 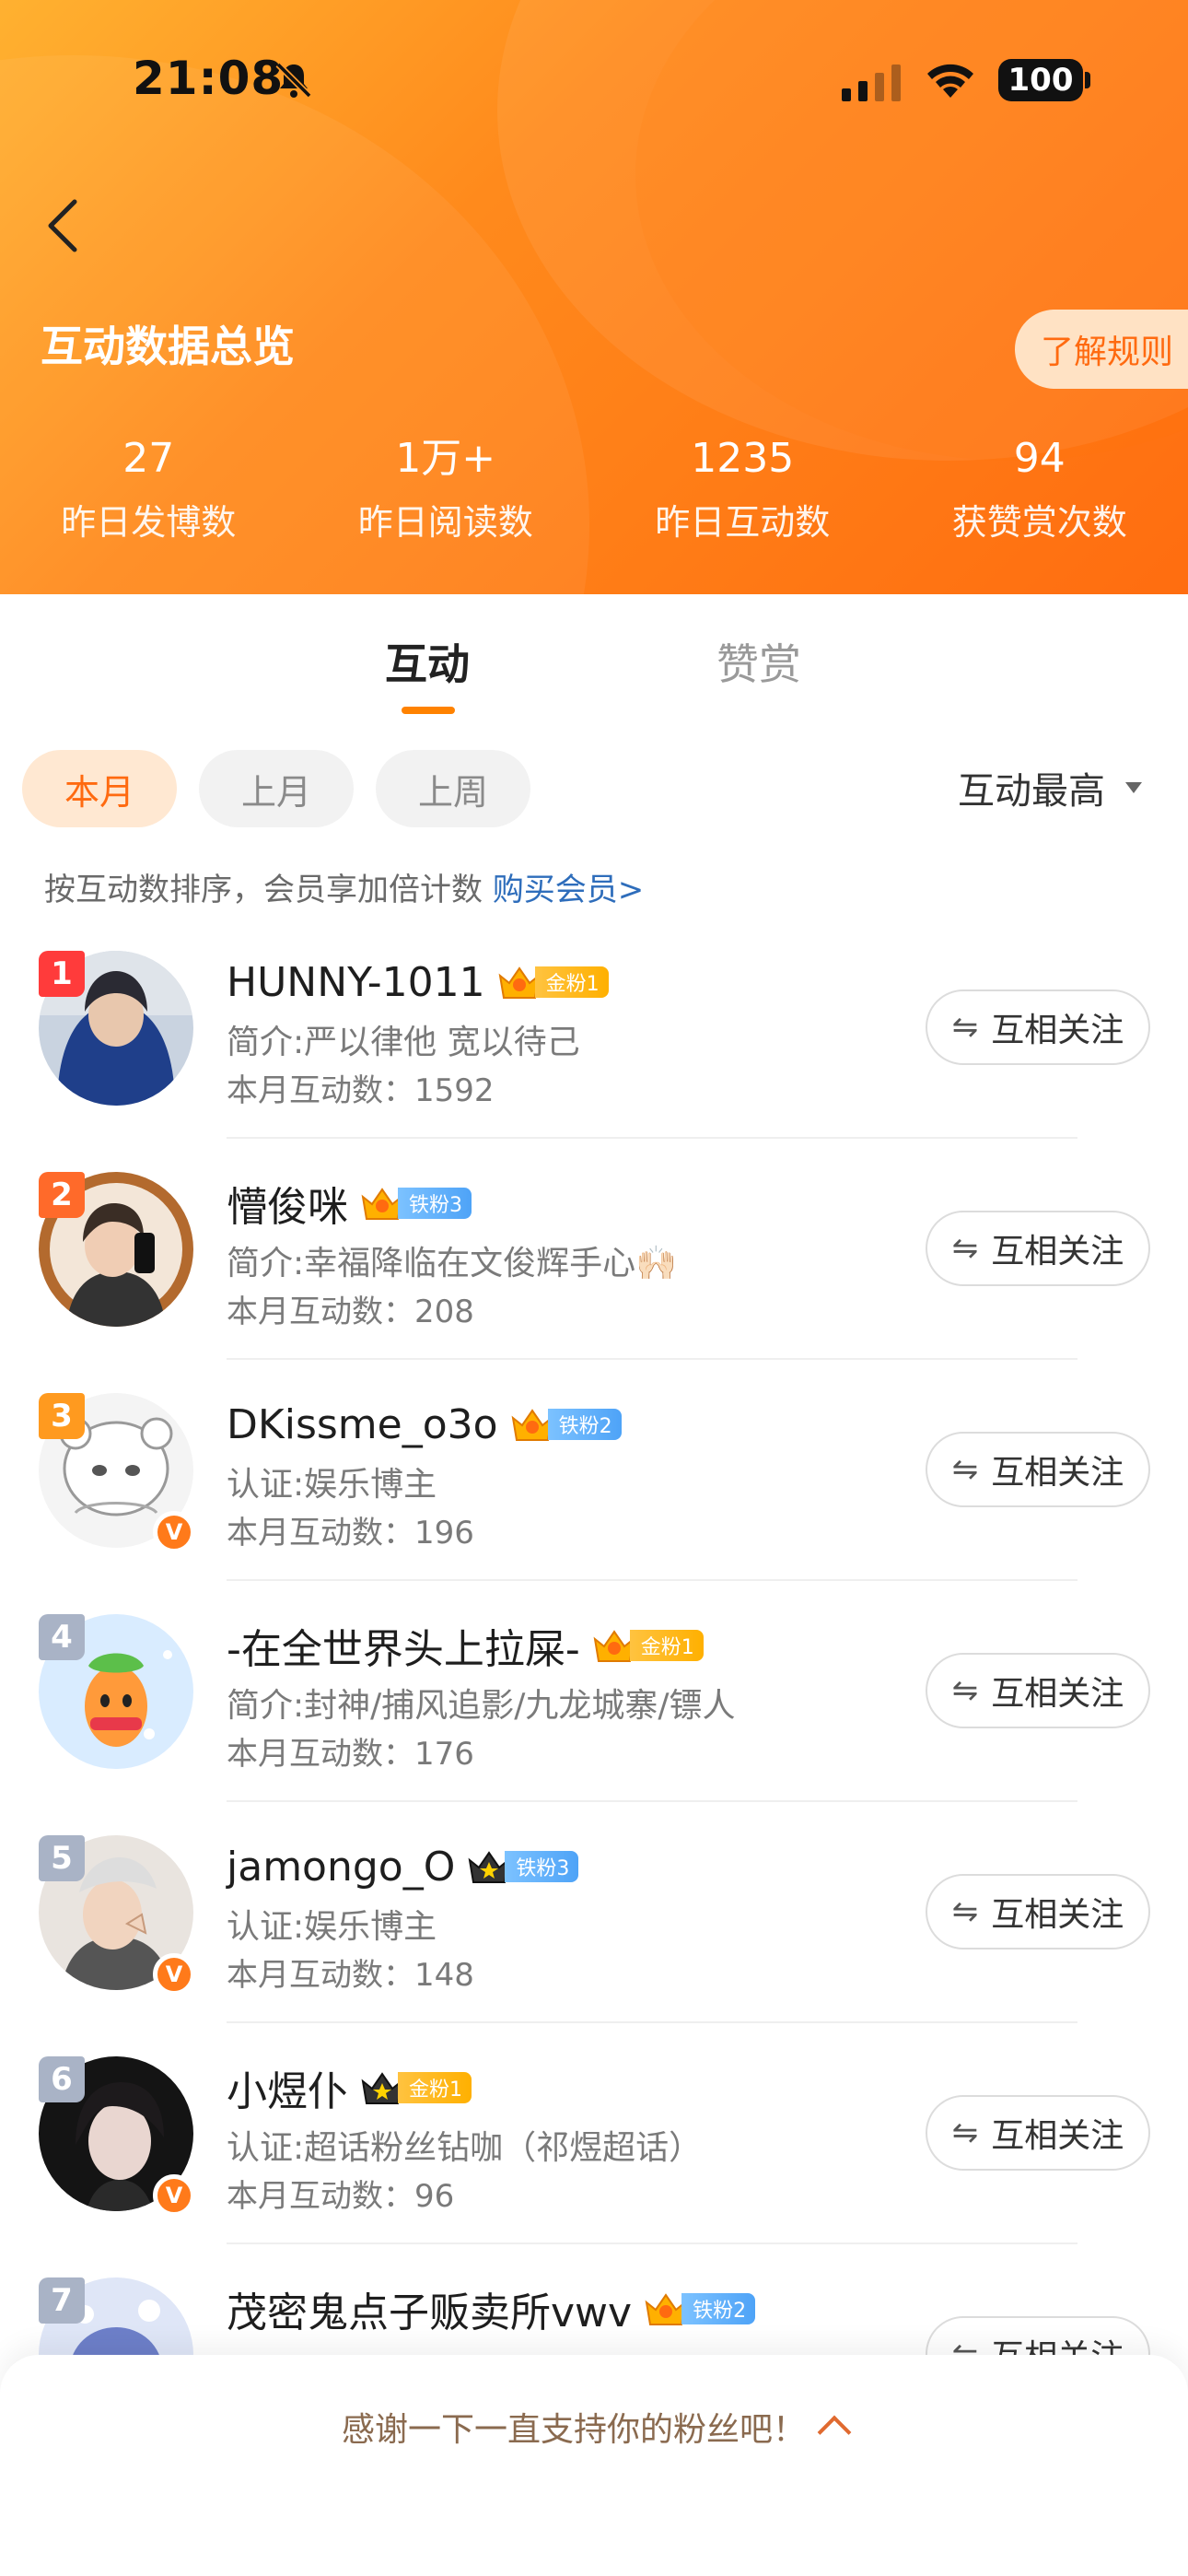 I want to click on username: 懵俊咪, so click(x=287, y=1203).